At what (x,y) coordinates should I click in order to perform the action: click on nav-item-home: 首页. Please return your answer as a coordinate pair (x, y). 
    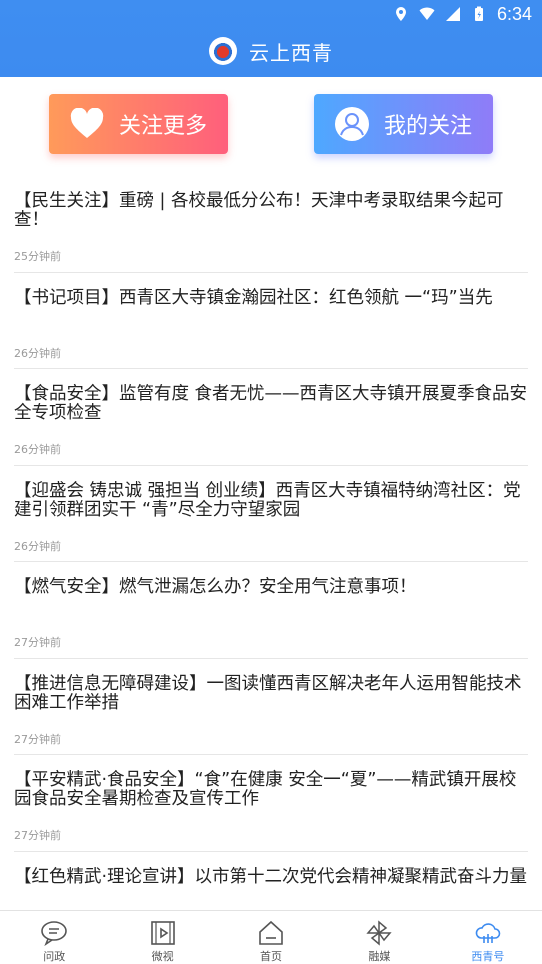
    Looking at the image, I should click on (271, 937).